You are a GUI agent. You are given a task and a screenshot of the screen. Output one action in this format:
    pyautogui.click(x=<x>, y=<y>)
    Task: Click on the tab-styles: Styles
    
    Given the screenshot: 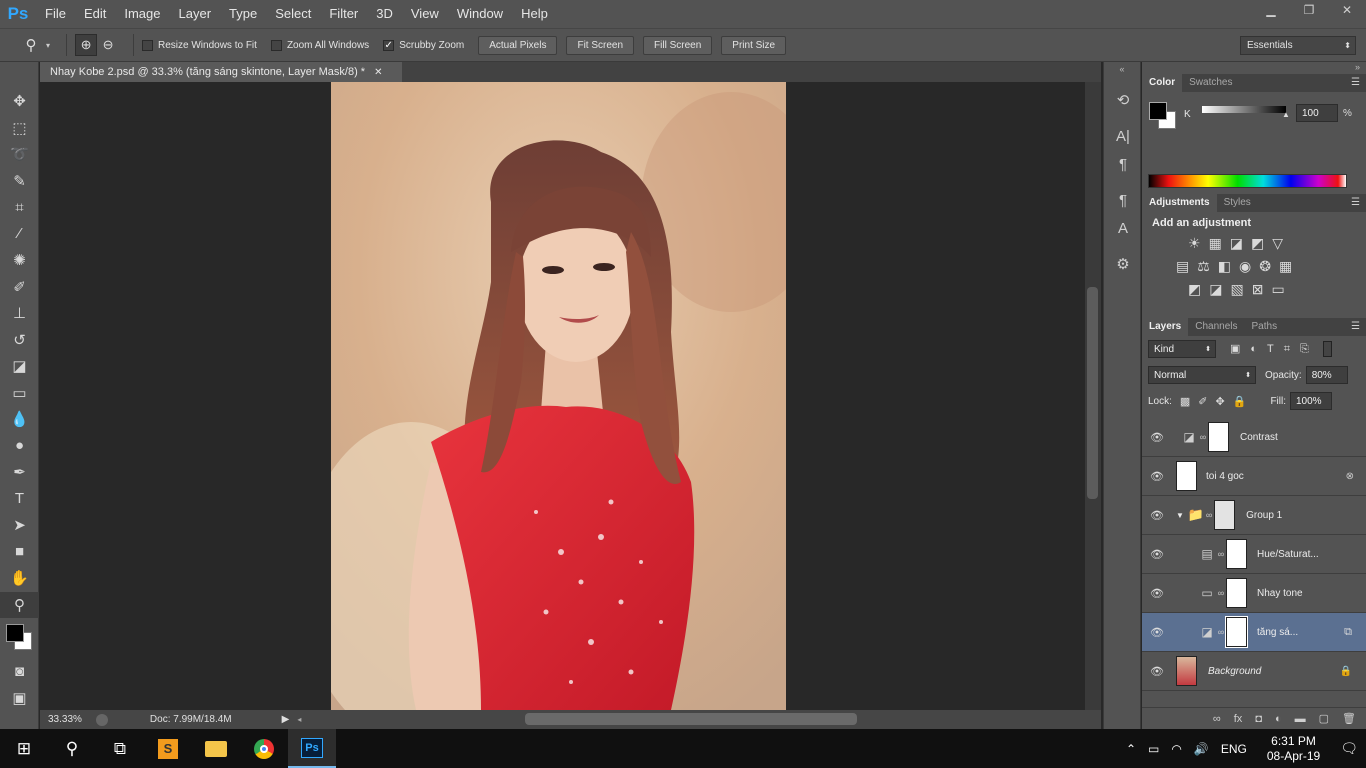 What is the action you would take?
    pyautogui.click(x=1237, y=203)
    